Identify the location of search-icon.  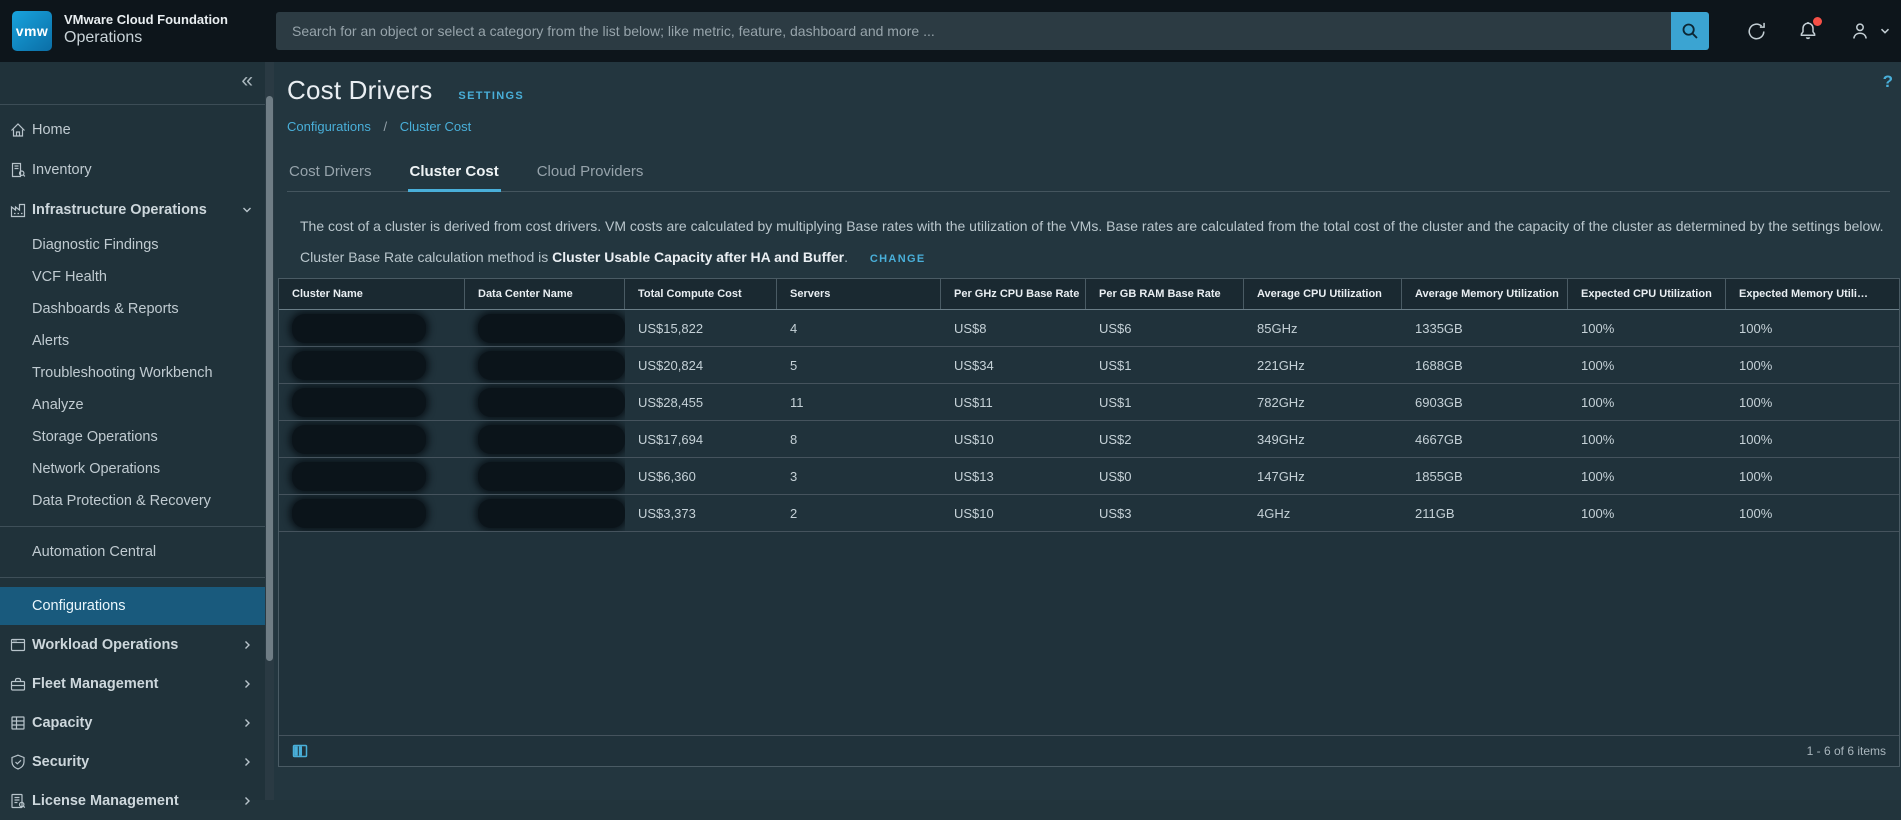
(1690, 31).